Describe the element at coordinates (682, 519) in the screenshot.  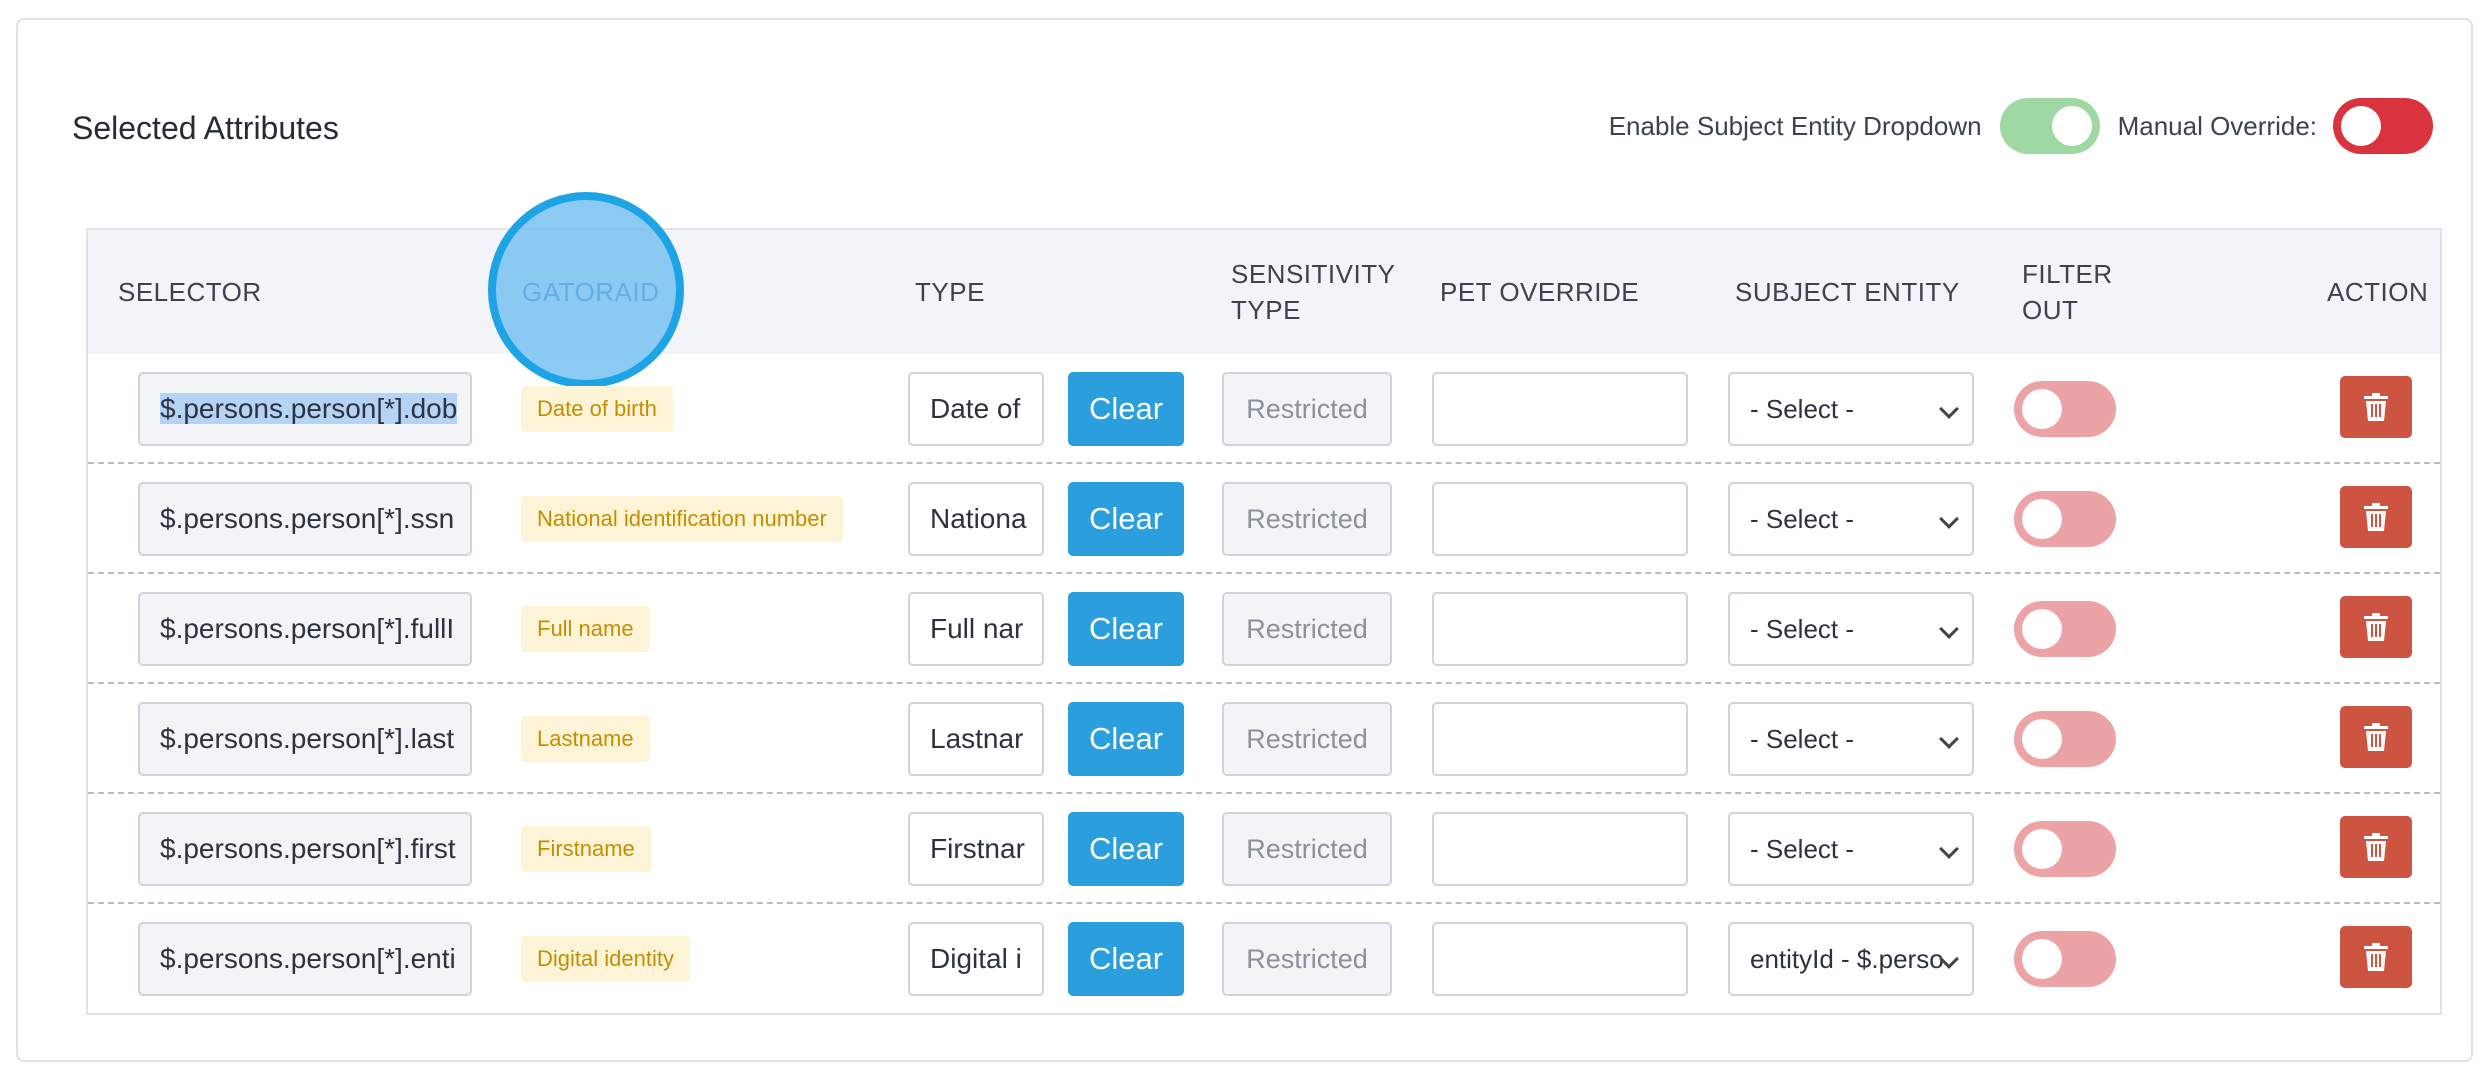
I see `gatoraid-badge: National identification number` at that location.